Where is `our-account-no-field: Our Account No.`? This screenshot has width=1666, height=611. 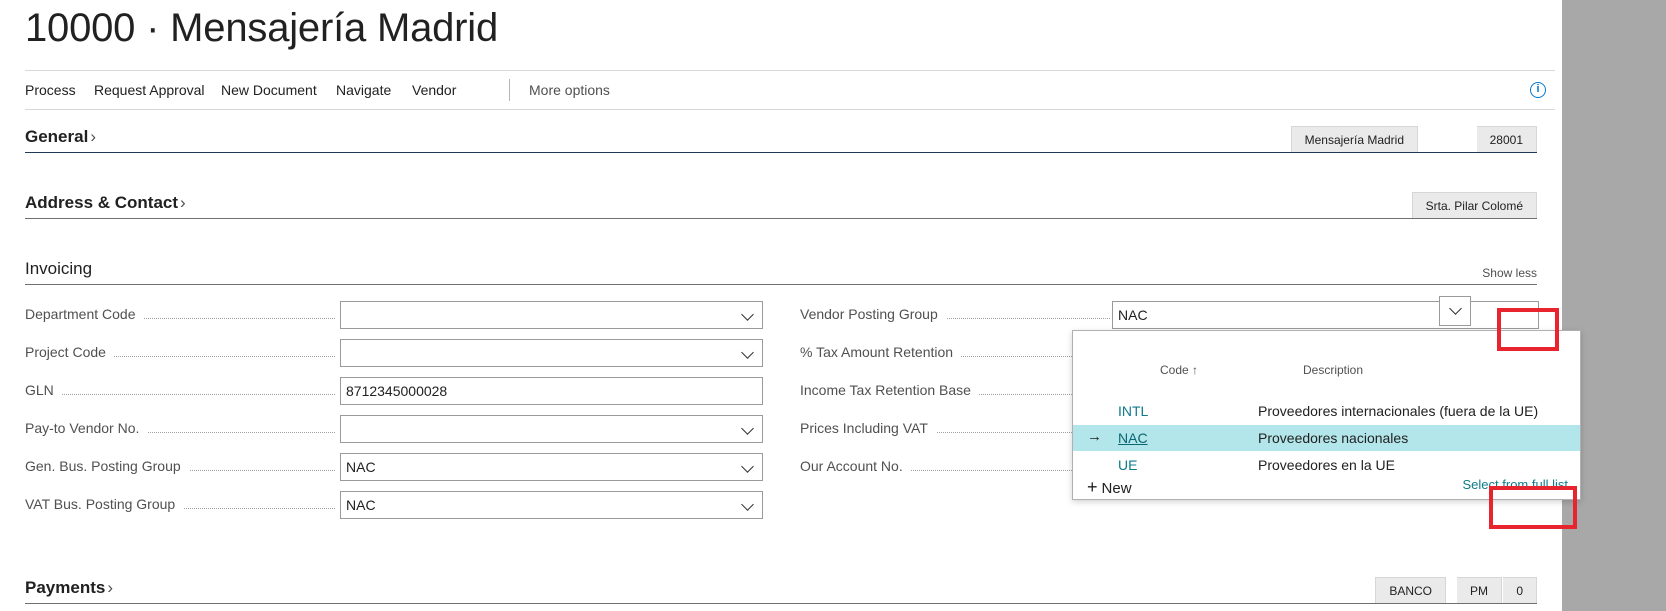
our-account-no-field: Our Account No. is located at coordinates (936, 467).